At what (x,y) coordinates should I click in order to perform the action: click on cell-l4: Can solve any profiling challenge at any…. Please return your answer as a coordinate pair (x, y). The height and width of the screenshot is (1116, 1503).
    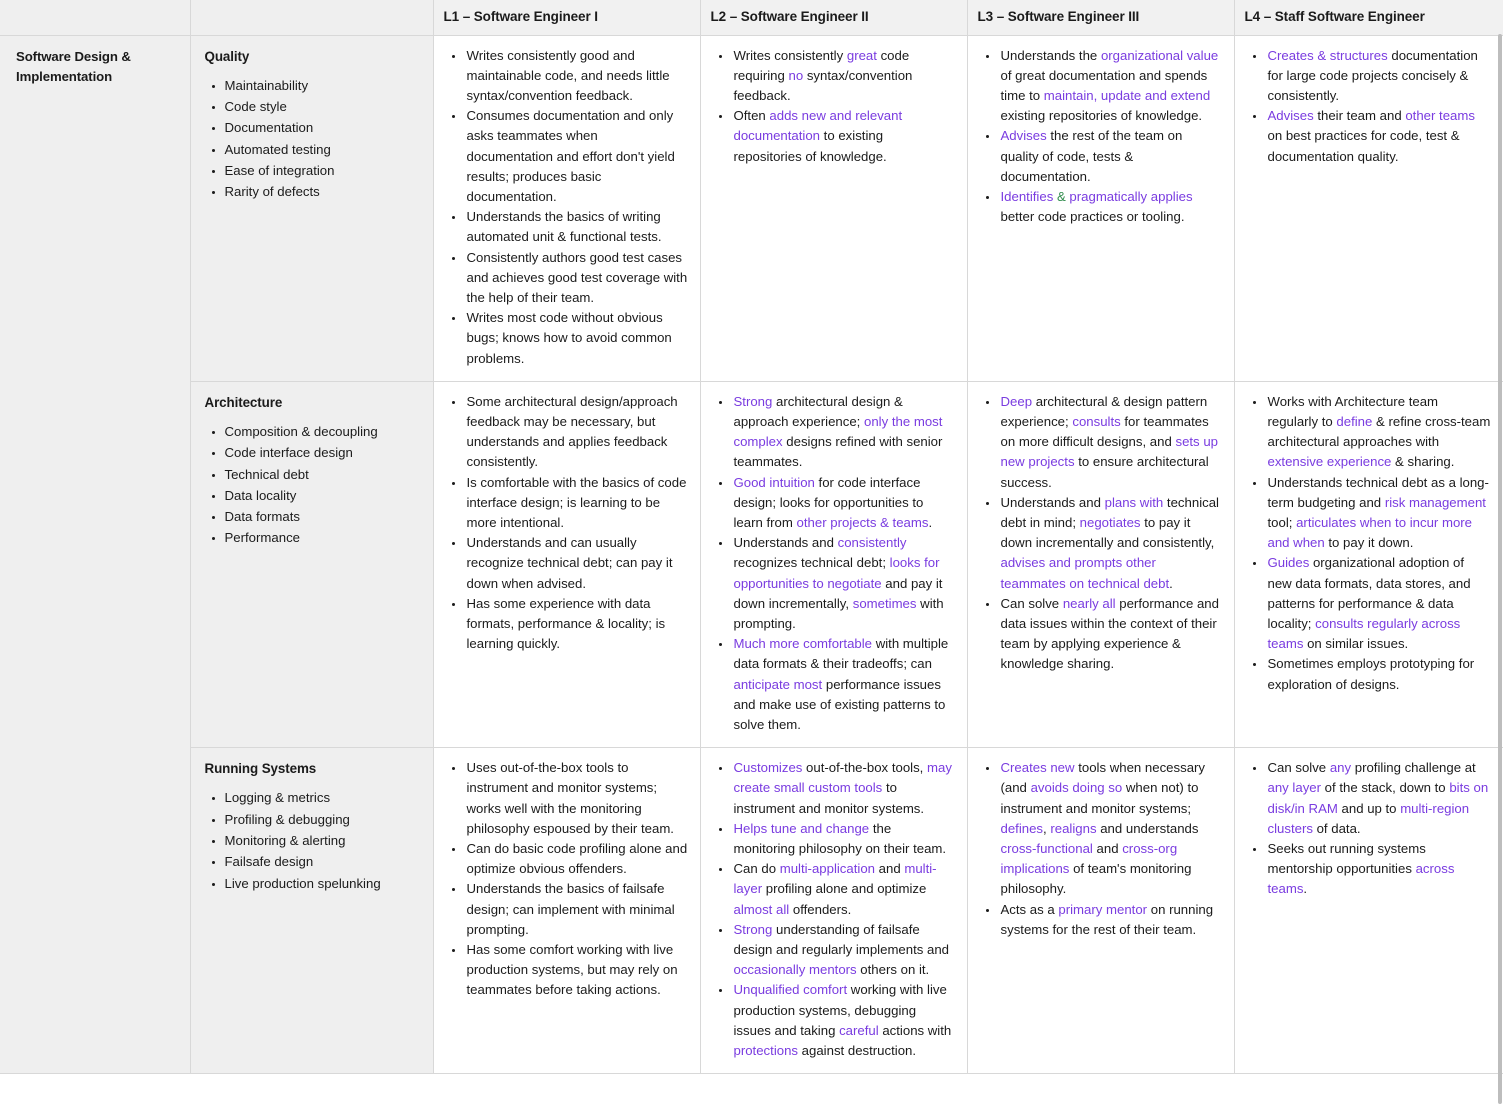
    Looking at the image, I should click on (1368, 911).